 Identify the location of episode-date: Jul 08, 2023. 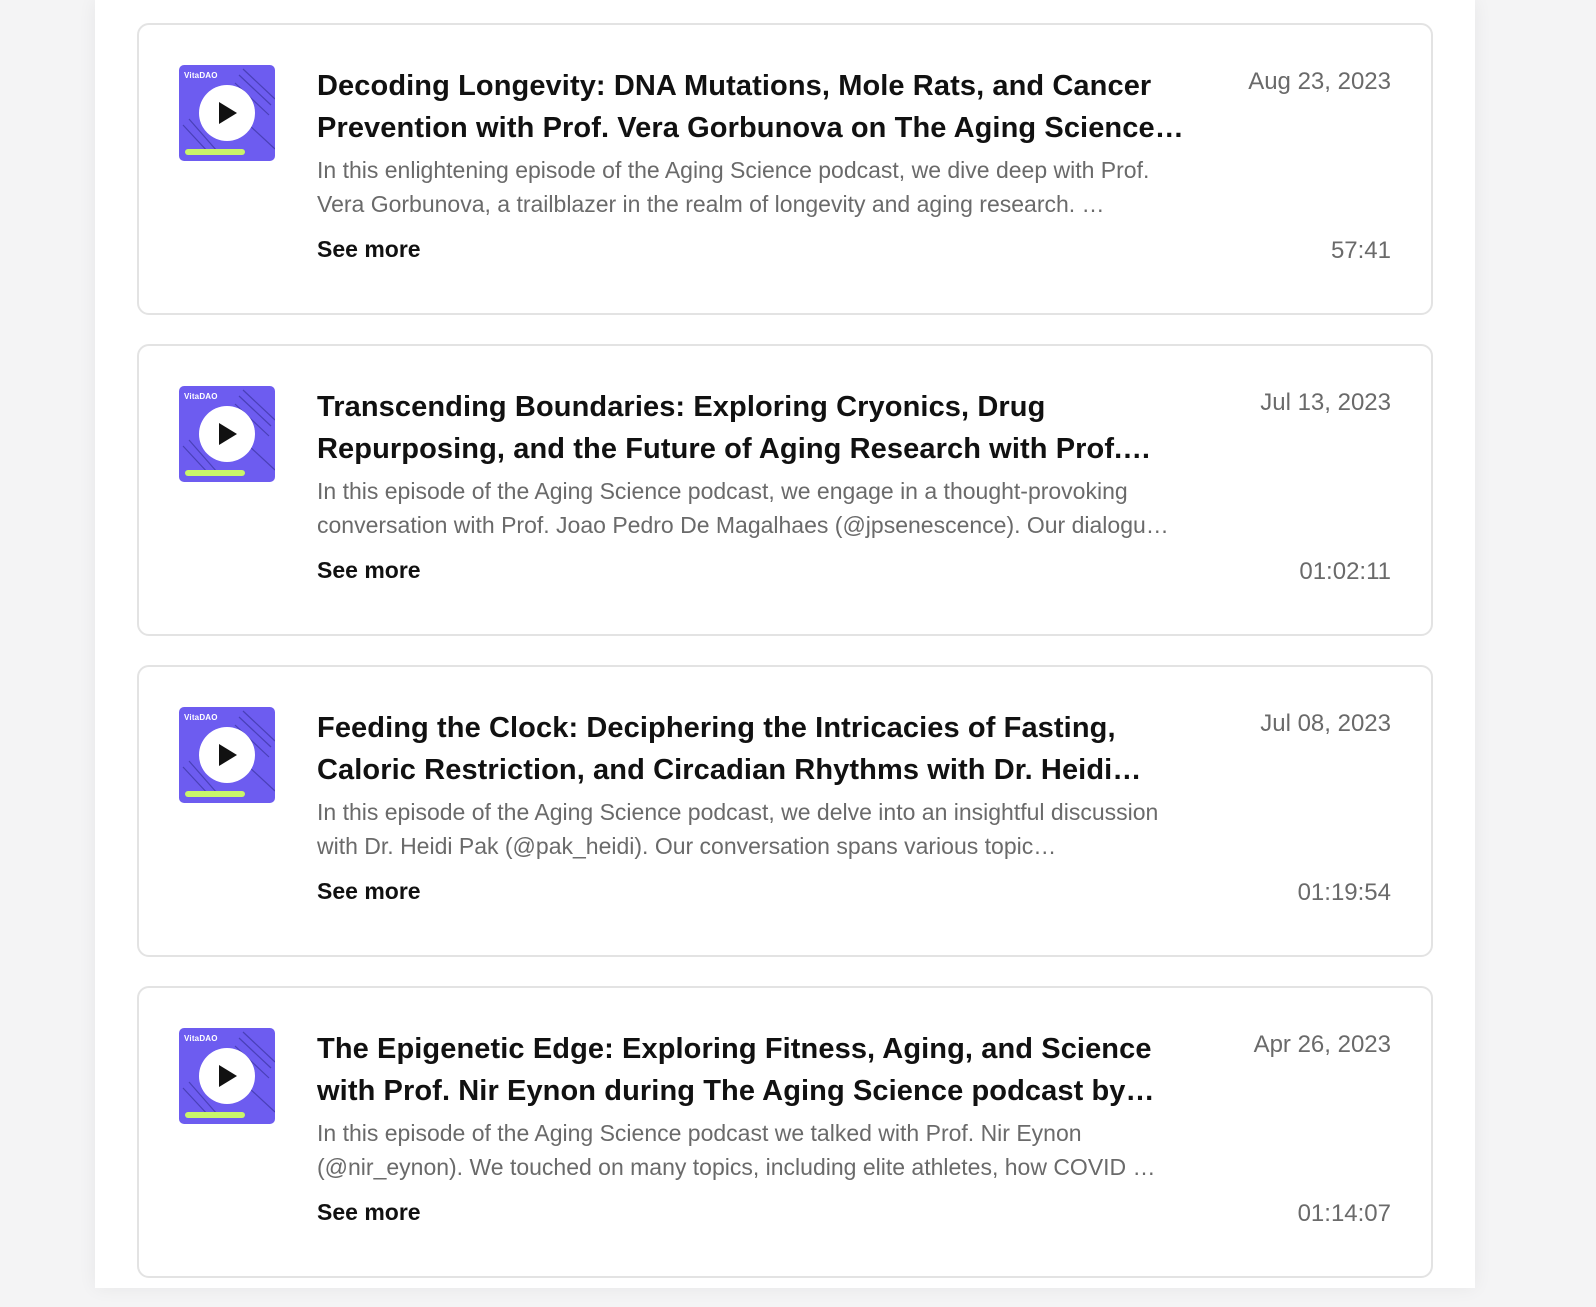
(1325, 723).